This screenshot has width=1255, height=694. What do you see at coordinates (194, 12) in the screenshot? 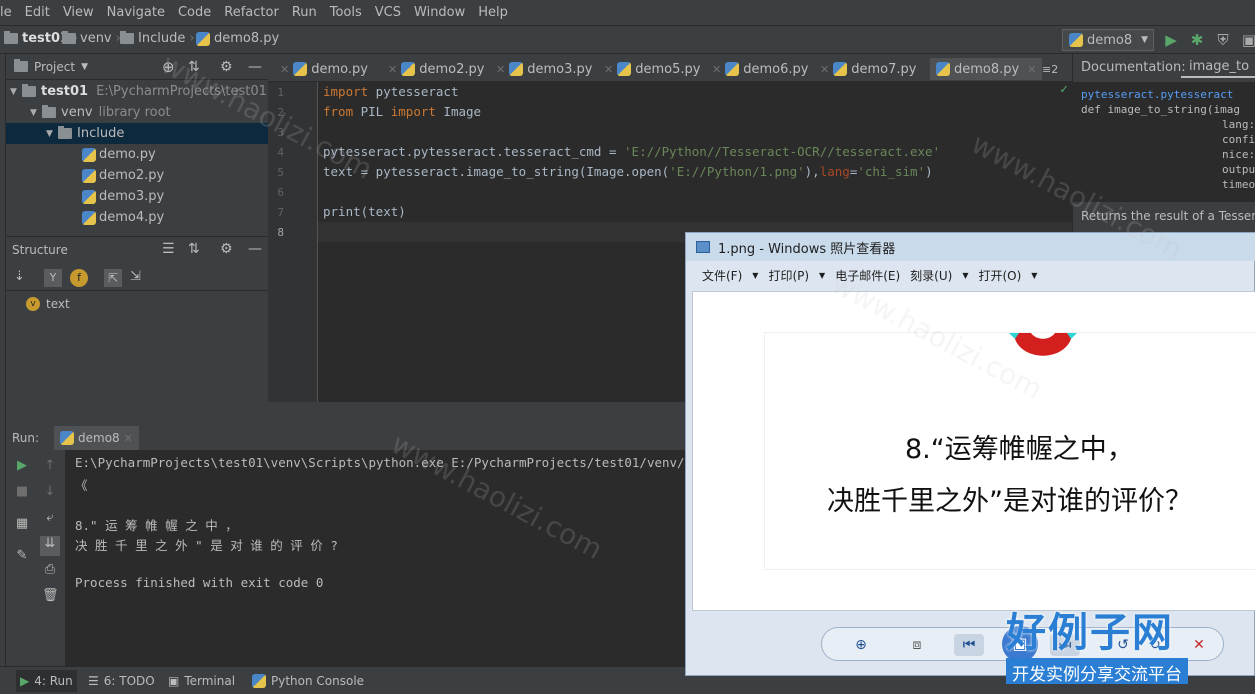
I see `menu-code: Code` at bounding box center [194, 12].